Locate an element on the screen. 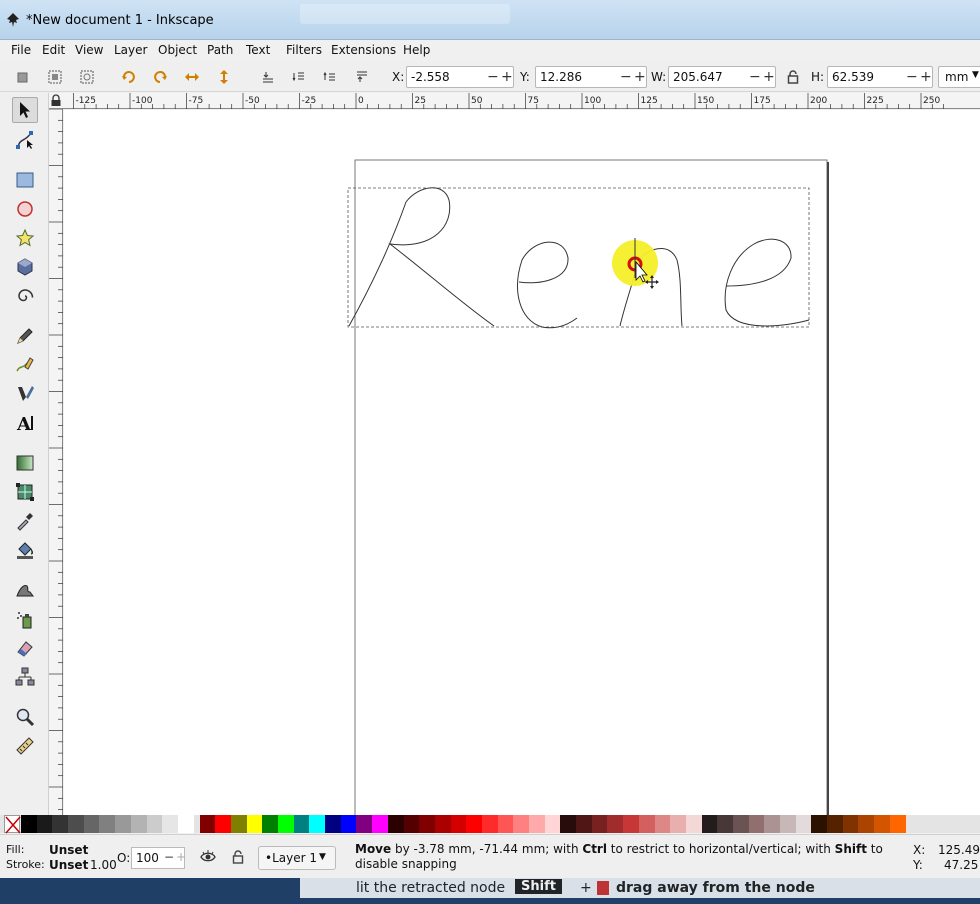 The height and width of the screenshot is (904, 980). y-decrement: − is located at coordinates (626, 77).